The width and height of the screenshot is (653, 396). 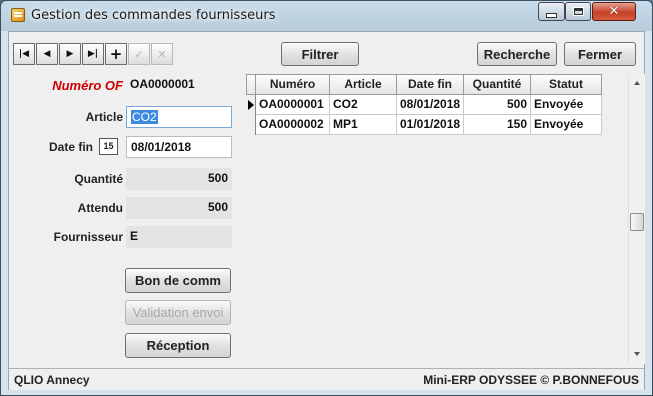 I want to click on reception-button: Réception, so click(x=178, y=345).